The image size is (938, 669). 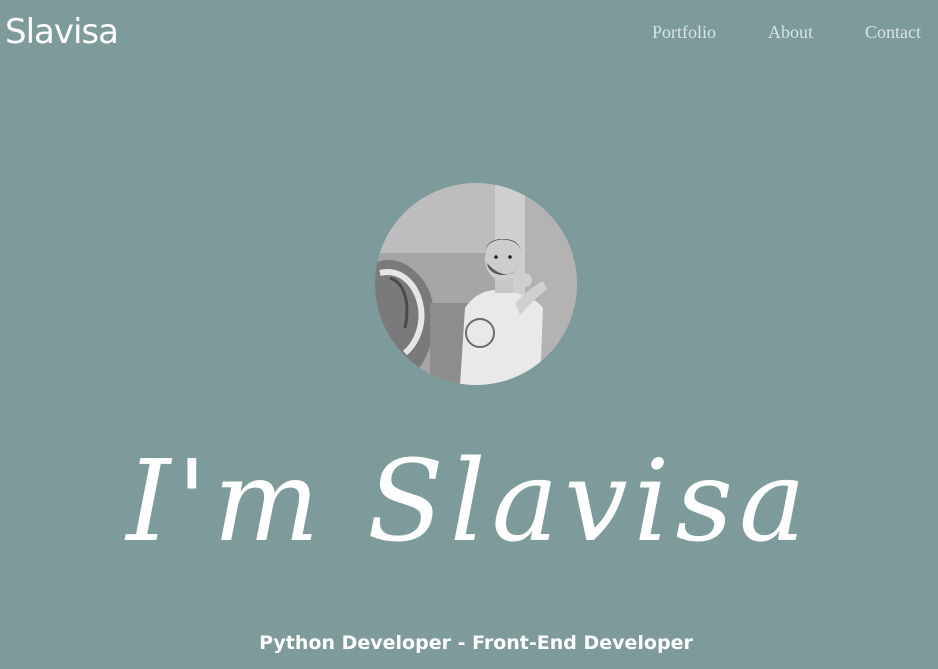 What do you see at coordinates (62, 32) in the screenshot?
I see `brand-logo: Slavisa` at bounding box center [62, 32].